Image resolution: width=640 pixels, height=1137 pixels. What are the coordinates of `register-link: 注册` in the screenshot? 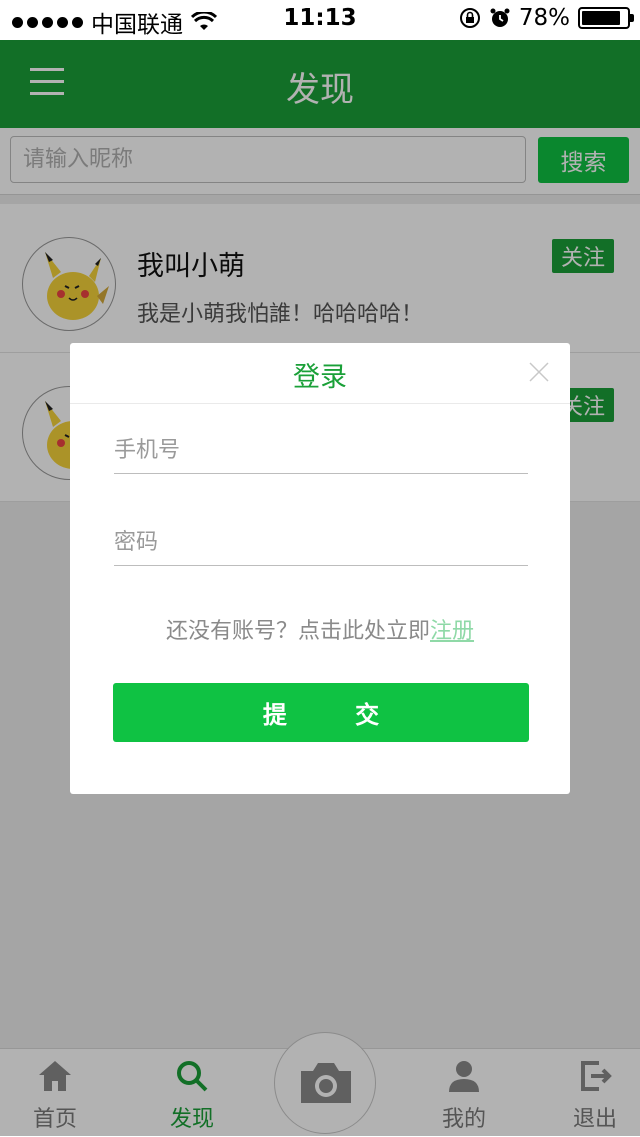 It's located at (452, 631).